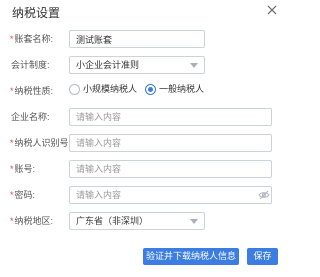  Describe the element at coordinates (272, 10) in the screenshot. I see `close-icon` at that location.